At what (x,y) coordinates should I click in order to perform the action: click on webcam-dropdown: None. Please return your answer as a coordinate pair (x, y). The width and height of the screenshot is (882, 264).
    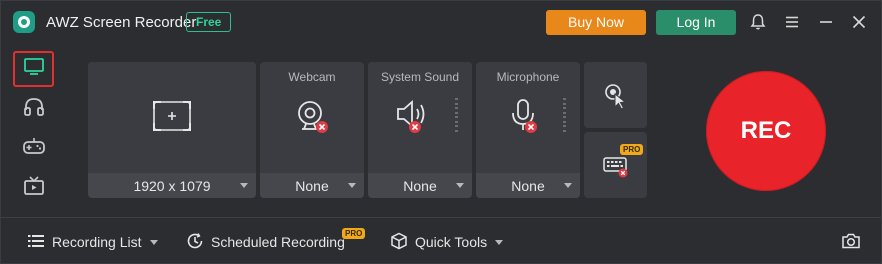
    Looking at the image, I should click on (312, 185).